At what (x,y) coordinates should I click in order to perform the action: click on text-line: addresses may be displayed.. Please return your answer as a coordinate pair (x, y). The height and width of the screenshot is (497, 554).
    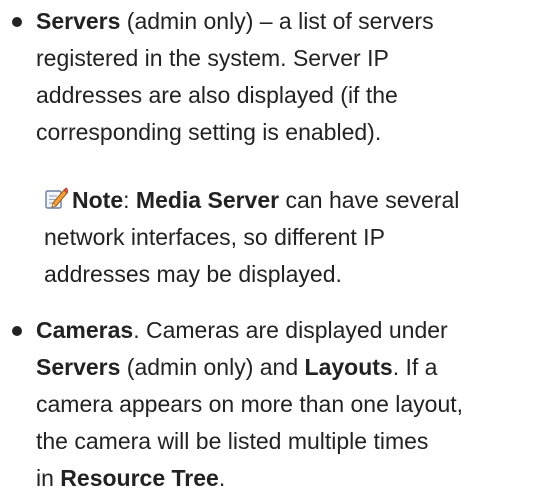
    Looking at the image, I should click on (193, 274).